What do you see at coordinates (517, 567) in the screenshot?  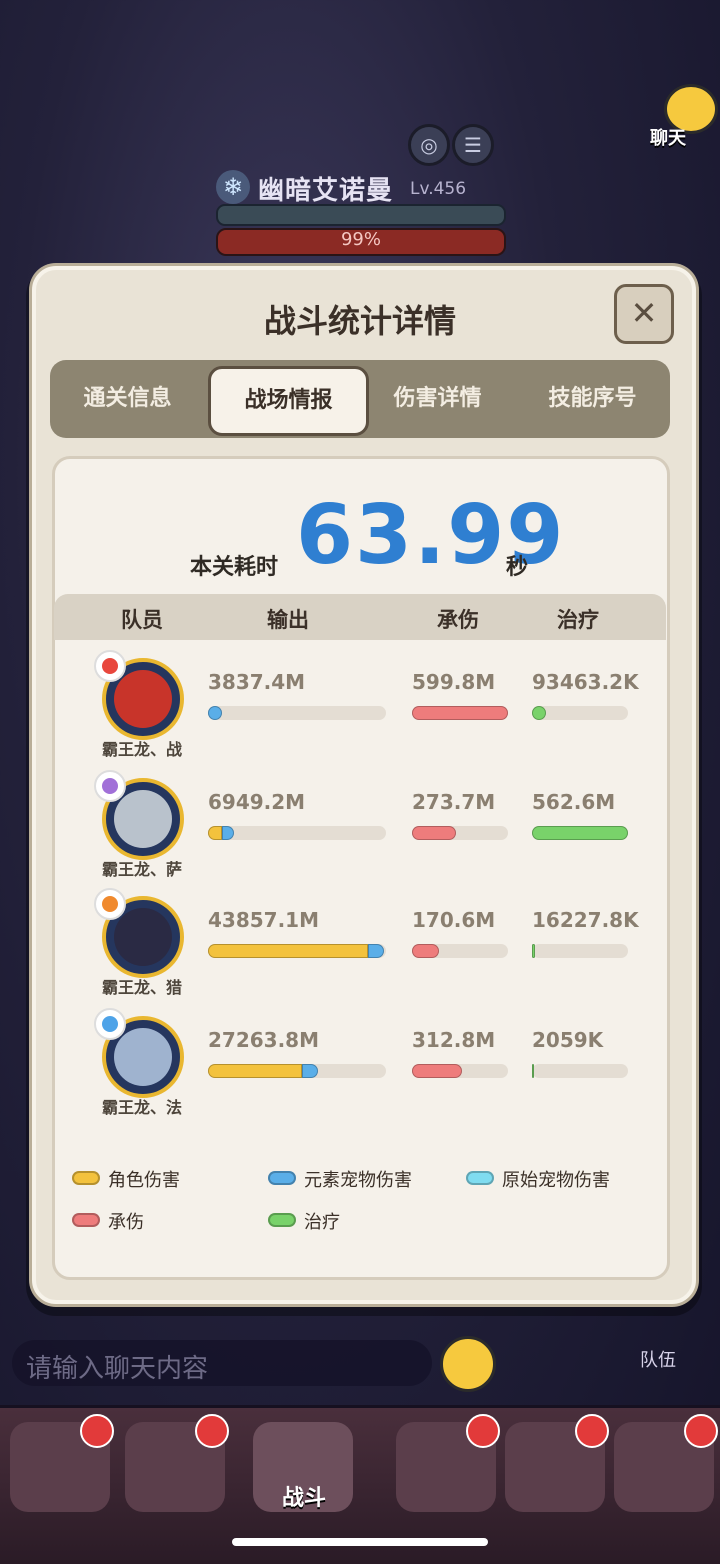 I see `time-unit: 秒` at bounding box center [517, 567].